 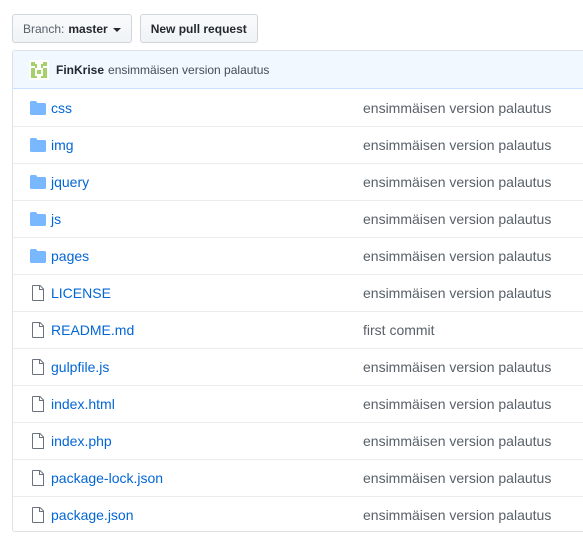 I want to click on file-name-link: index.php, so click(x=81, y=441).